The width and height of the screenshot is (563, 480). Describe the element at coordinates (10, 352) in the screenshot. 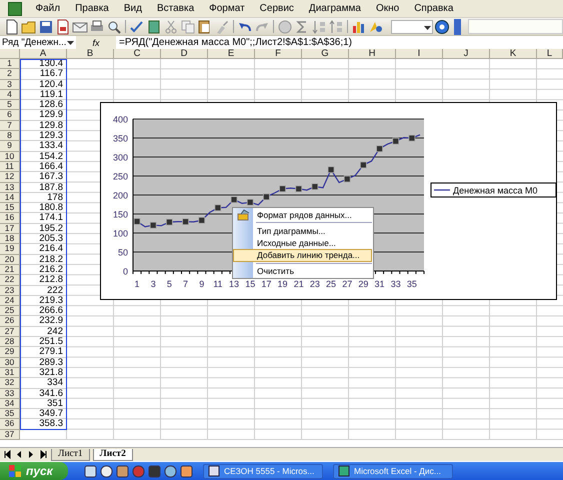

I see `row-header: 29` at that location.